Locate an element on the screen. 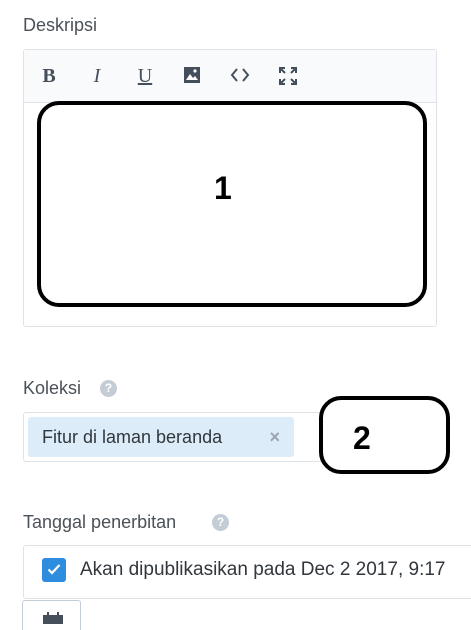  italic-button: I is located at coordinates (97, 76).